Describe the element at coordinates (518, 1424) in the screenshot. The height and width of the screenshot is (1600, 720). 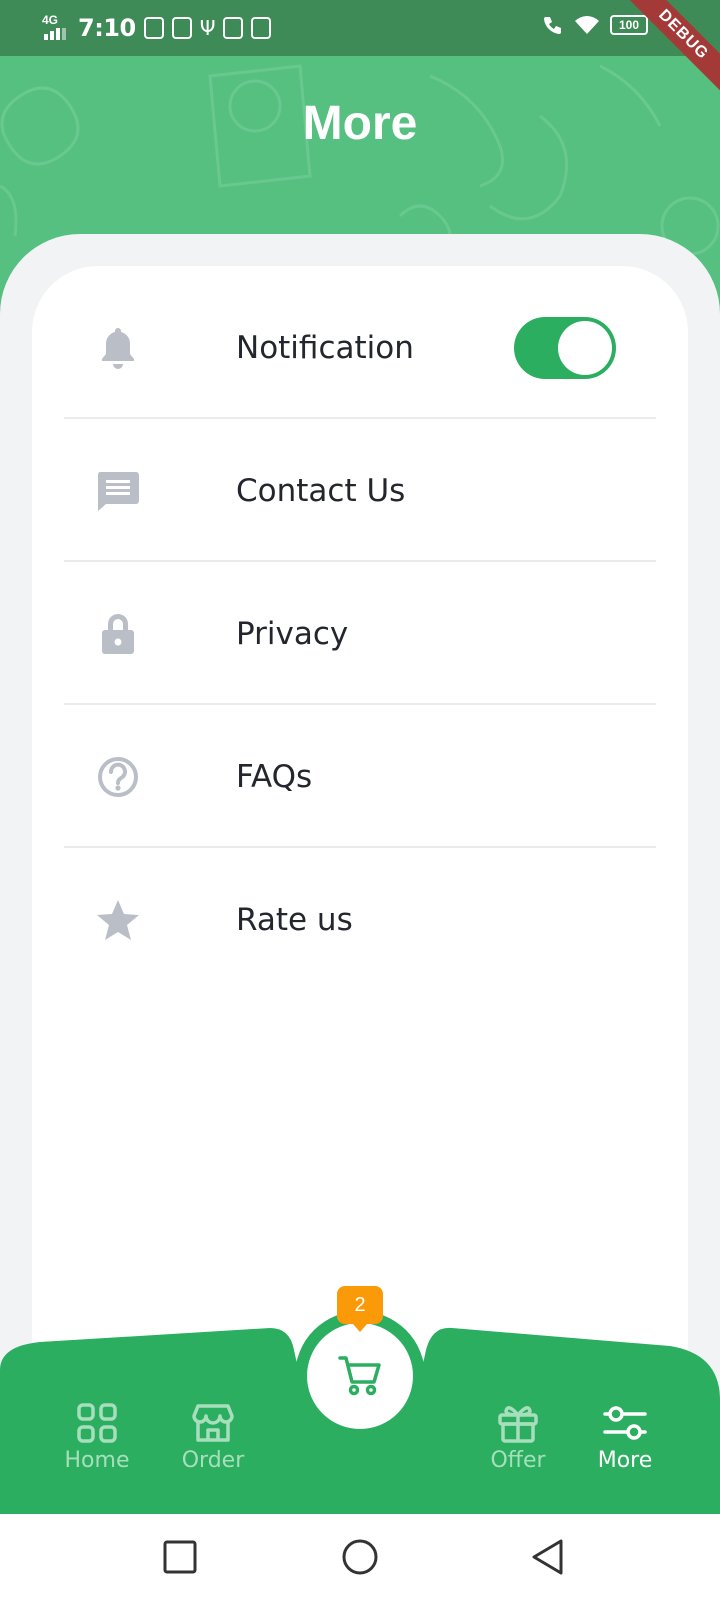
I see `gift-icon` at that location.